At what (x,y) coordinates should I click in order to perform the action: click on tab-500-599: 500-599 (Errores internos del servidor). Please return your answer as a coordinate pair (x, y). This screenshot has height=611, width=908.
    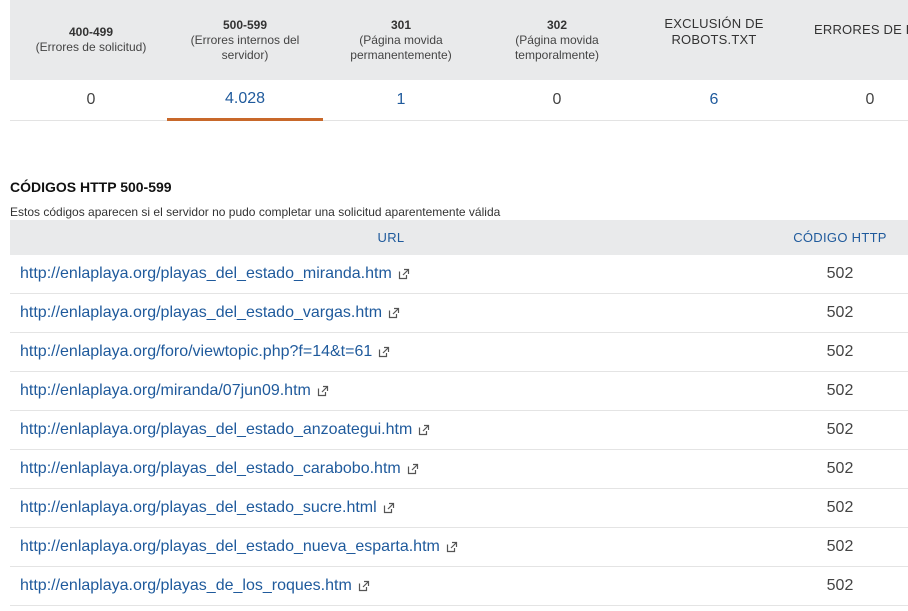
    Looking at the image, I should click on (245, 40).